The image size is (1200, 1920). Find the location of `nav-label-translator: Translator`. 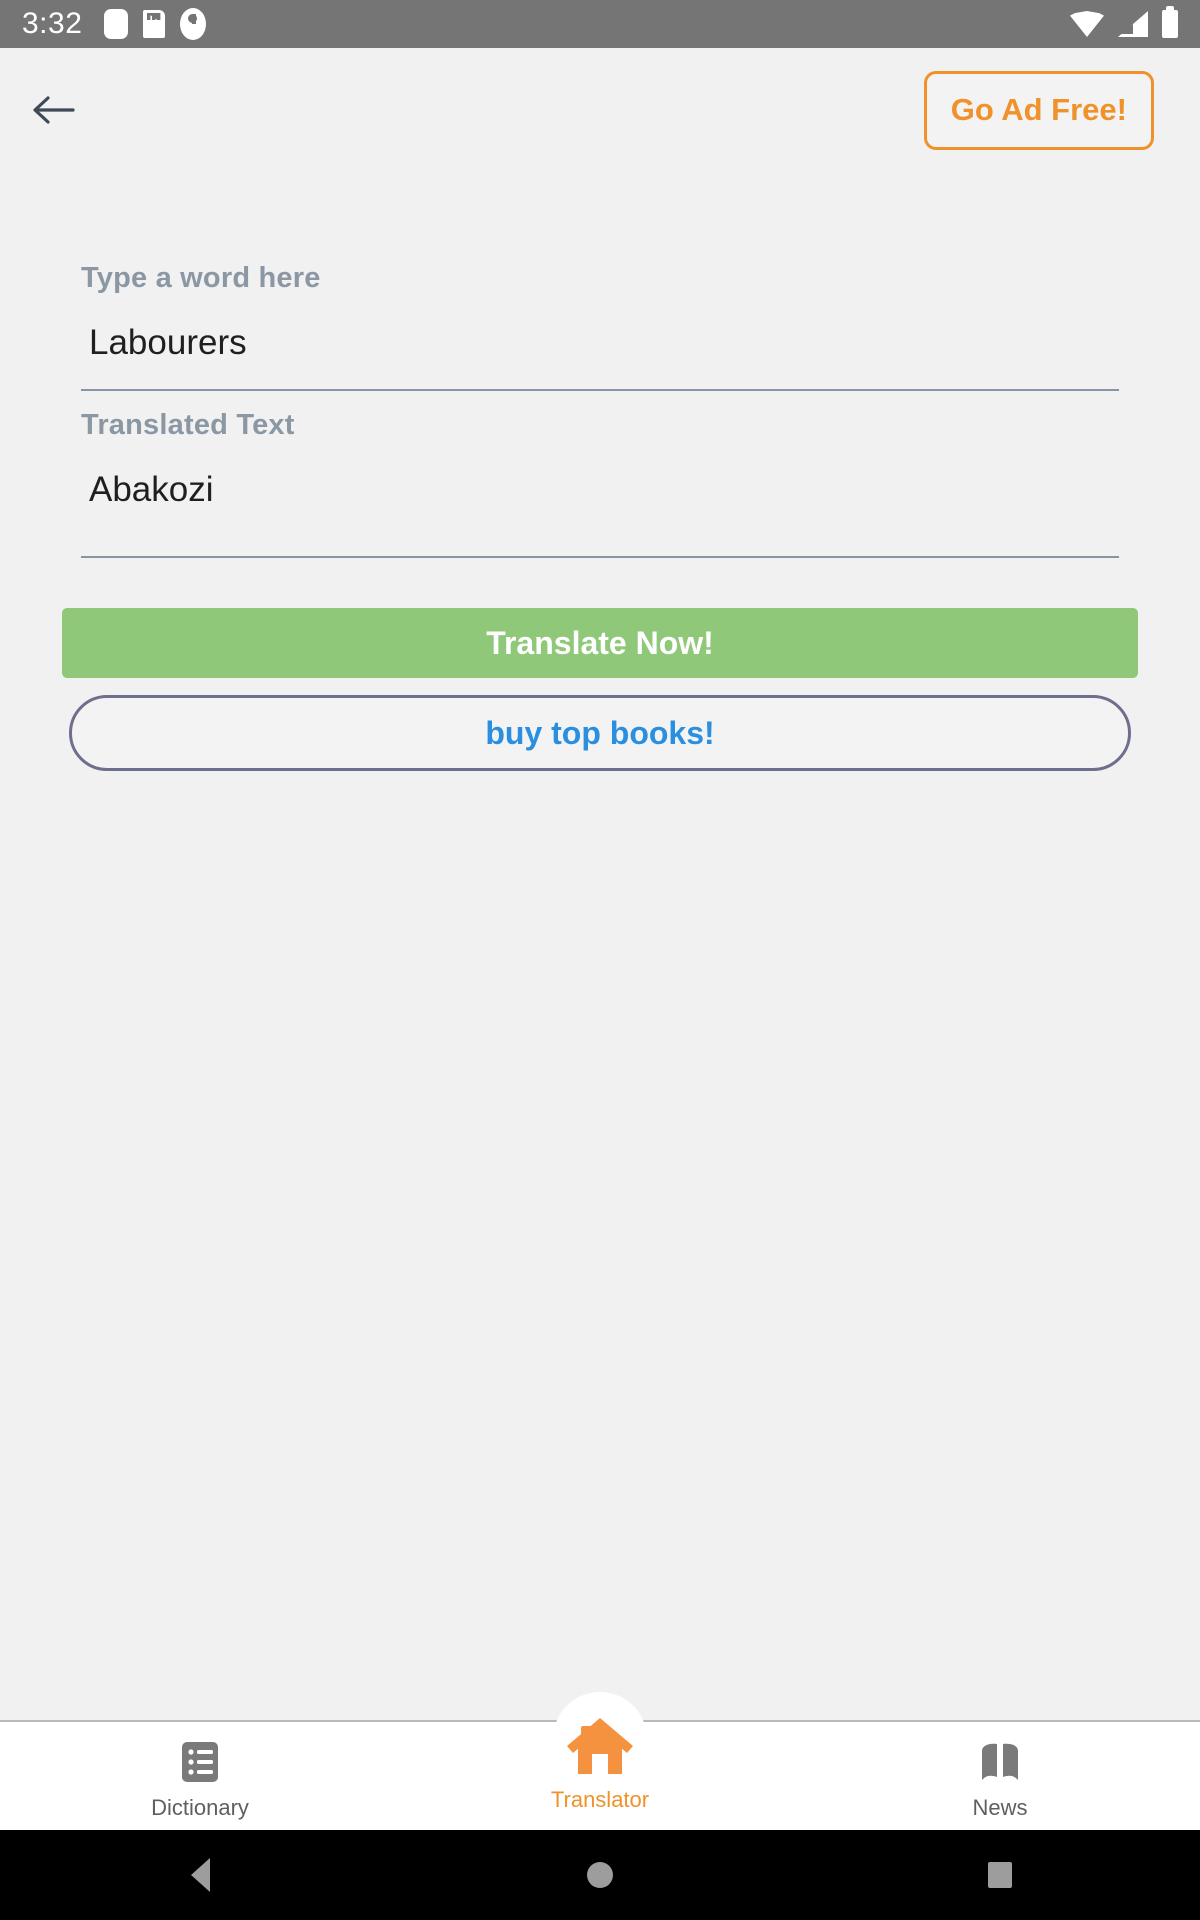

nav-label-translator: Translator is located at coordinates (600, 1799).